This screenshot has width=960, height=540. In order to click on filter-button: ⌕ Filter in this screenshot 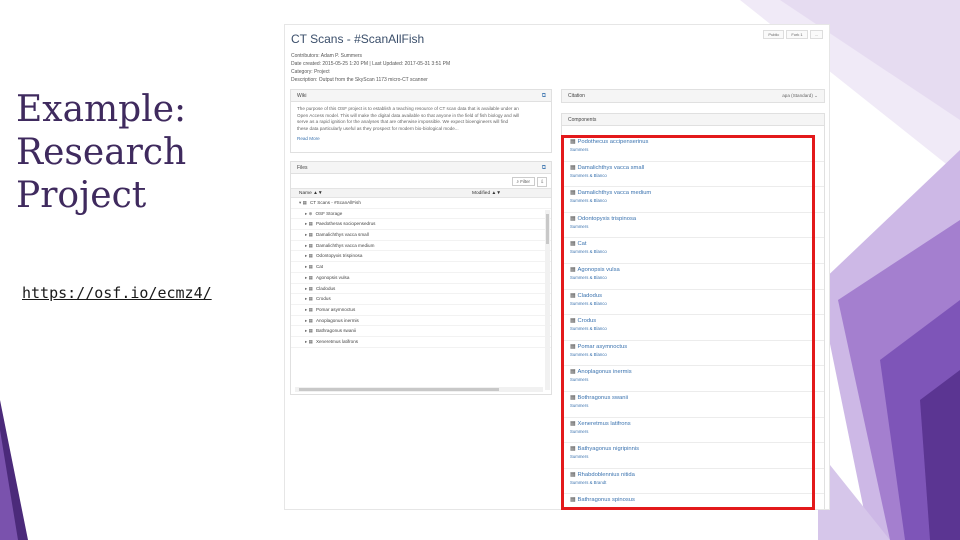, I will do `click(523, 181)`.